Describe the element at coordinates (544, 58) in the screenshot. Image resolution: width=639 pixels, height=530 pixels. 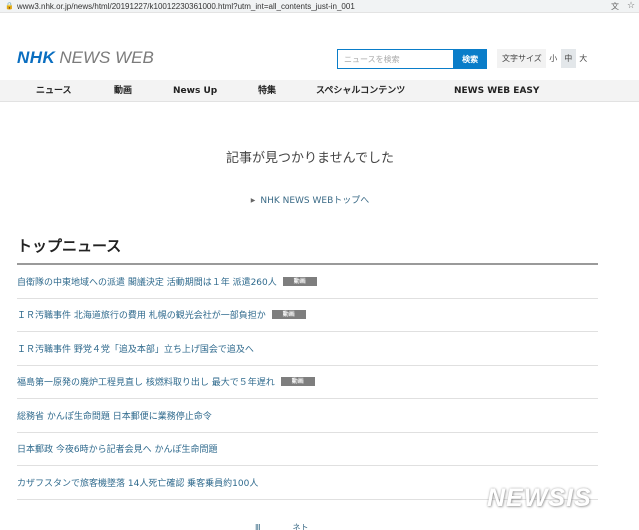
I see `font-size-selector: 文字サイズ 小 中 大` at that location.